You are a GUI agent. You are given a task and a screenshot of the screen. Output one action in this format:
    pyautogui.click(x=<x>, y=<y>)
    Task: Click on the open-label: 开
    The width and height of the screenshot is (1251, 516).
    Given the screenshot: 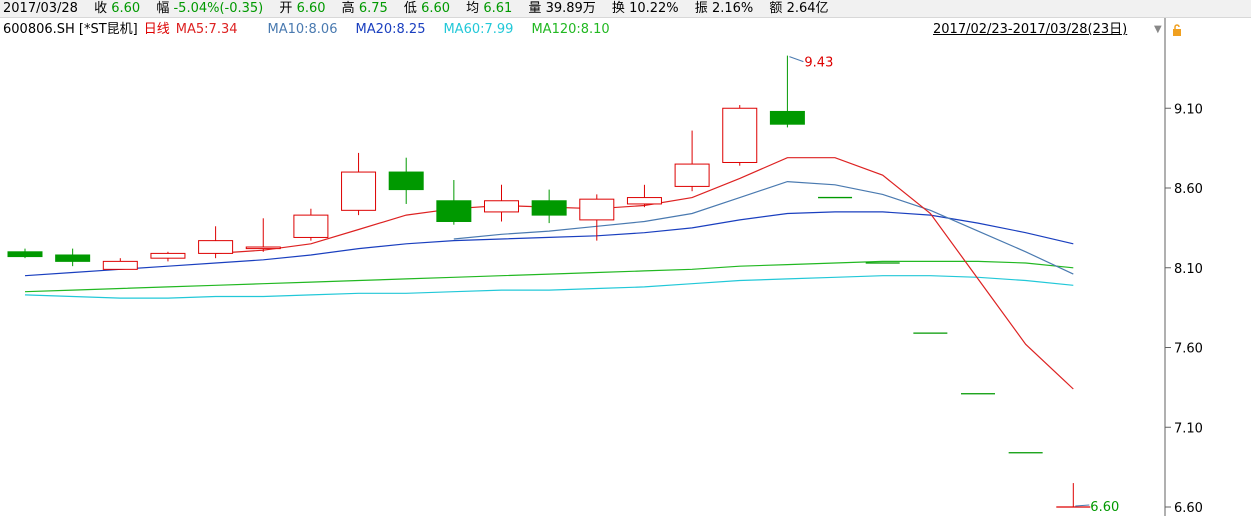 What is the action you would take?
    pyautogui.click(x=286, y=8)
    